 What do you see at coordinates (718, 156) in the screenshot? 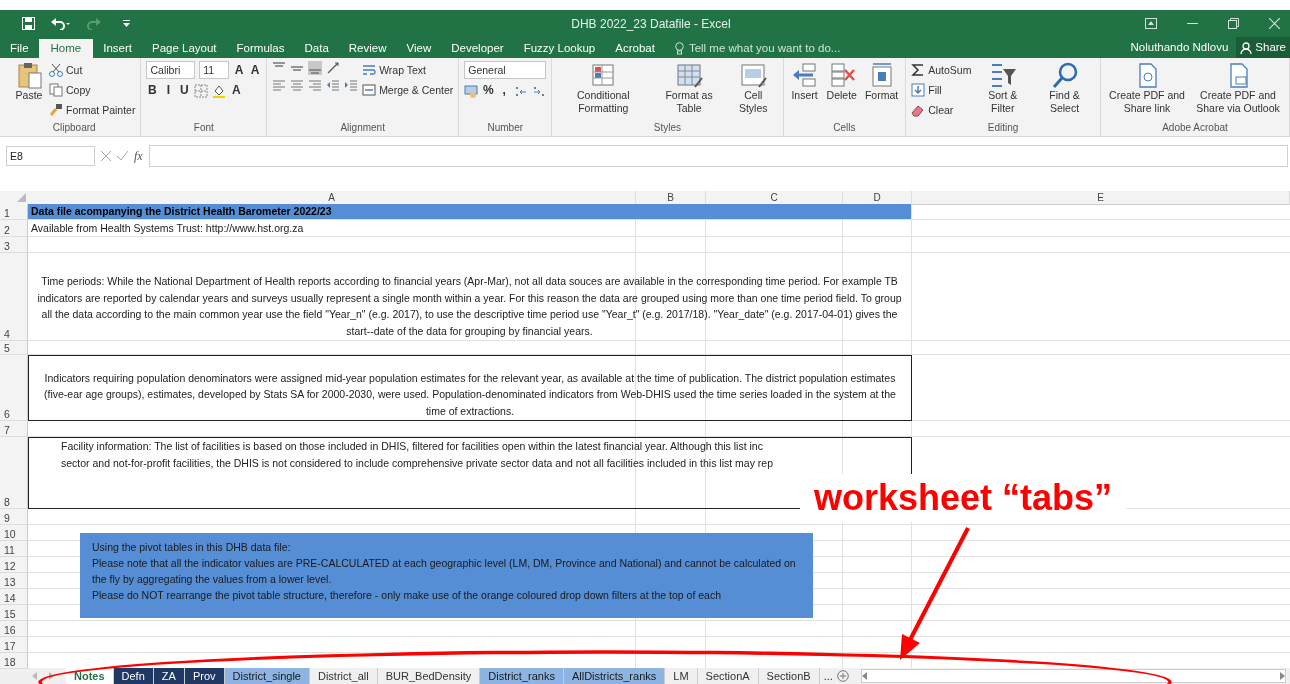
I see `formula-field` at bounding box center [718, 156].